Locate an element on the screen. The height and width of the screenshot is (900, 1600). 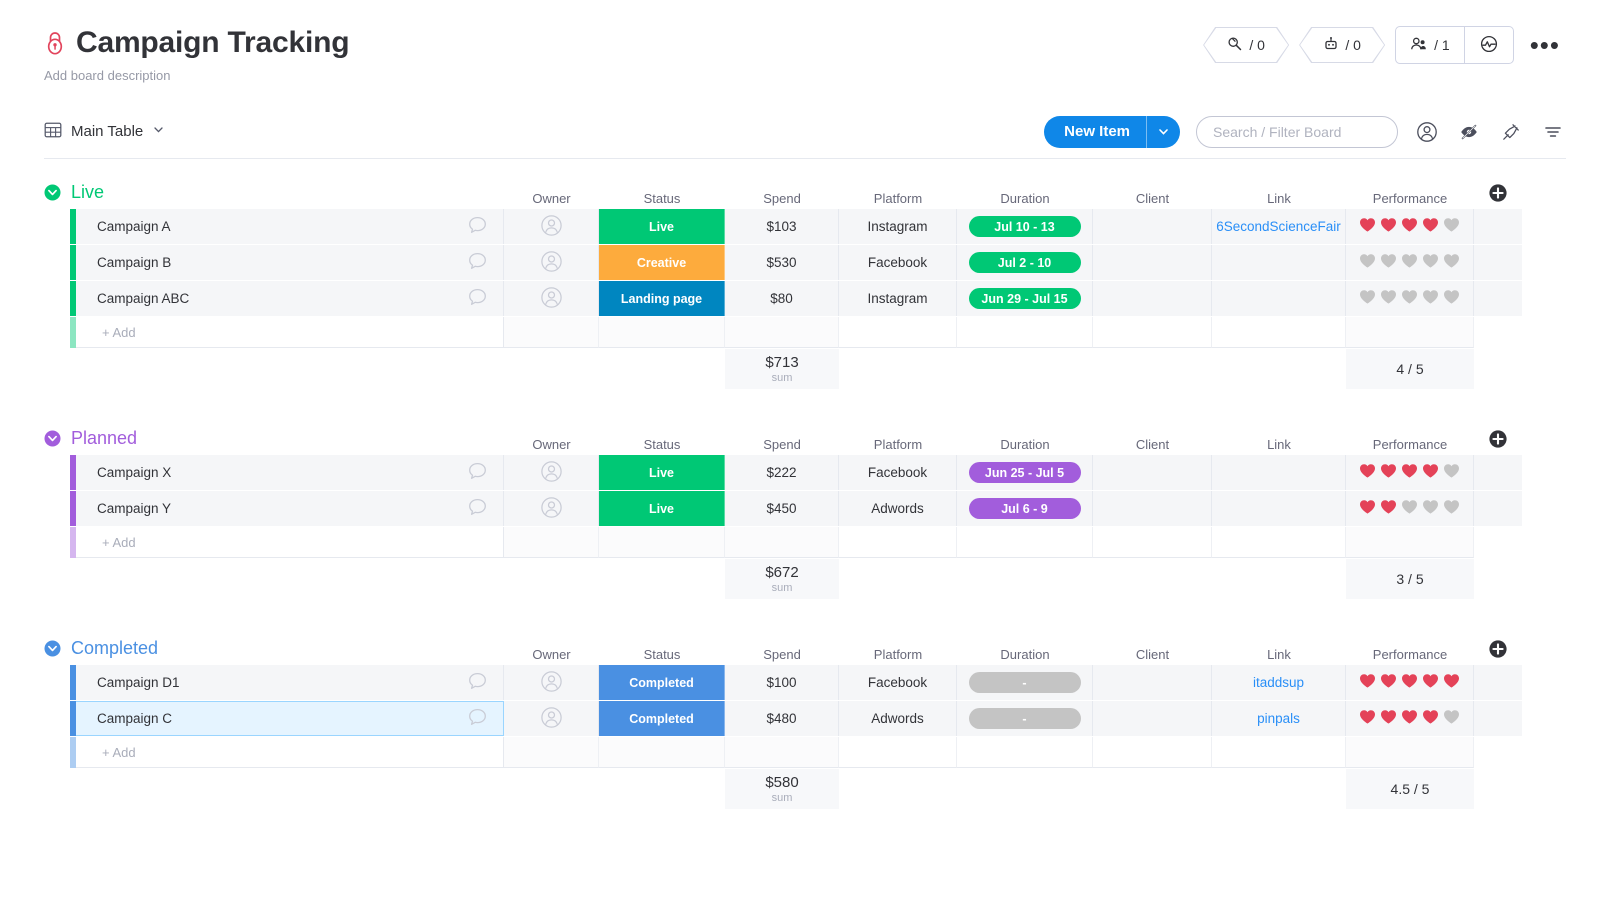
link-text: pinpals is located at coordinates (1278, 718).